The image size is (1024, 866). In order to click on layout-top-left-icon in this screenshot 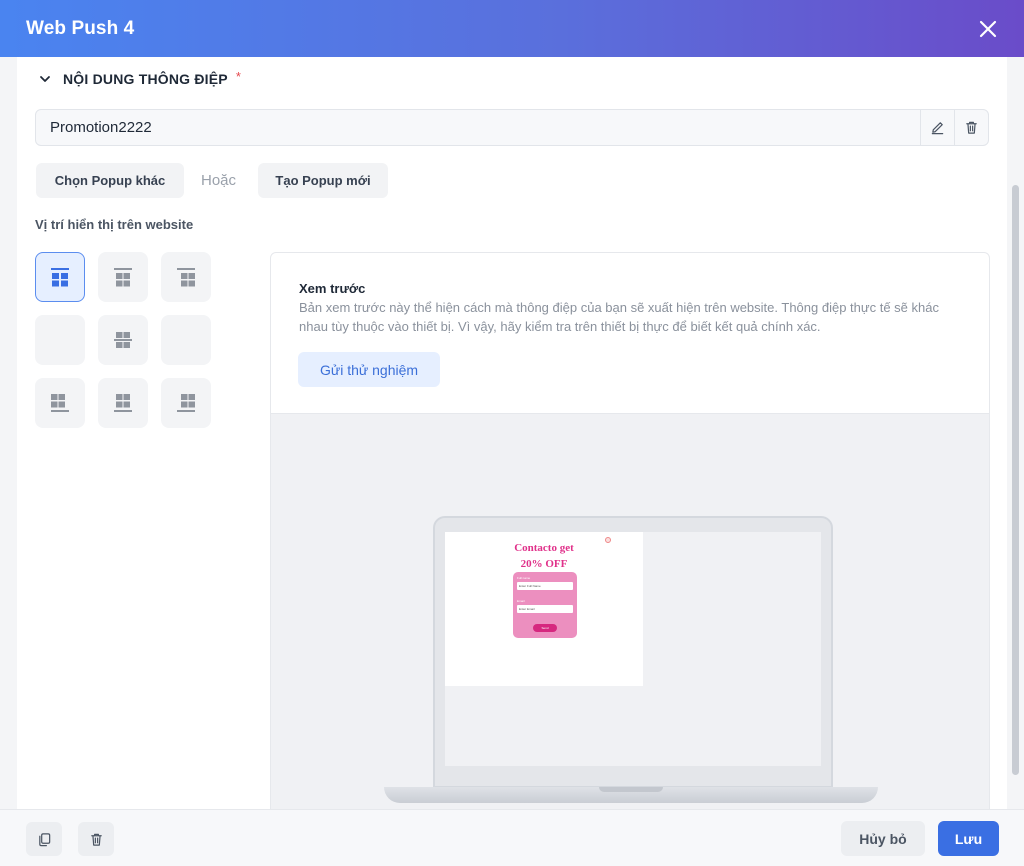, I will do `click(60, 277)`.